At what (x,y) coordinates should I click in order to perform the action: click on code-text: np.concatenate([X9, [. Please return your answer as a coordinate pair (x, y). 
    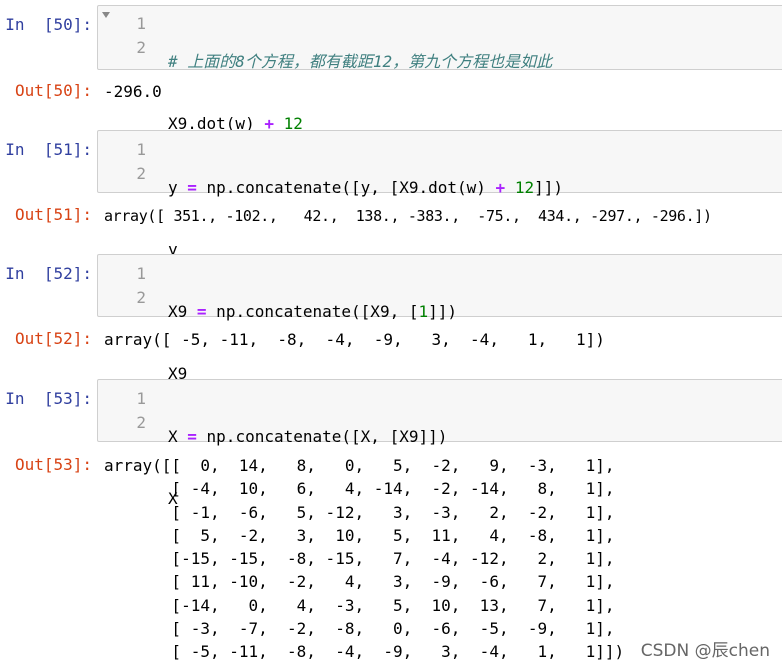
    Looking at the image, I should click on (312, 311).